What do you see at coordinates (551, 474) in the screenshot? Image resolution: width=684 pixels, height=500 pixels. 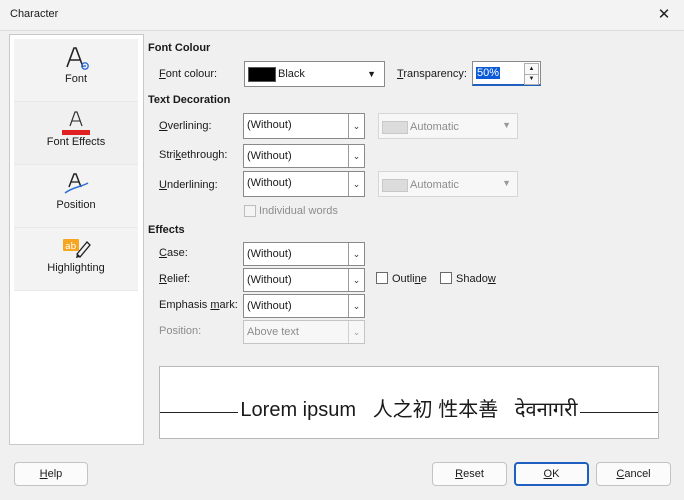 I see `ok-button: OK` at bounding box center [551, 474].